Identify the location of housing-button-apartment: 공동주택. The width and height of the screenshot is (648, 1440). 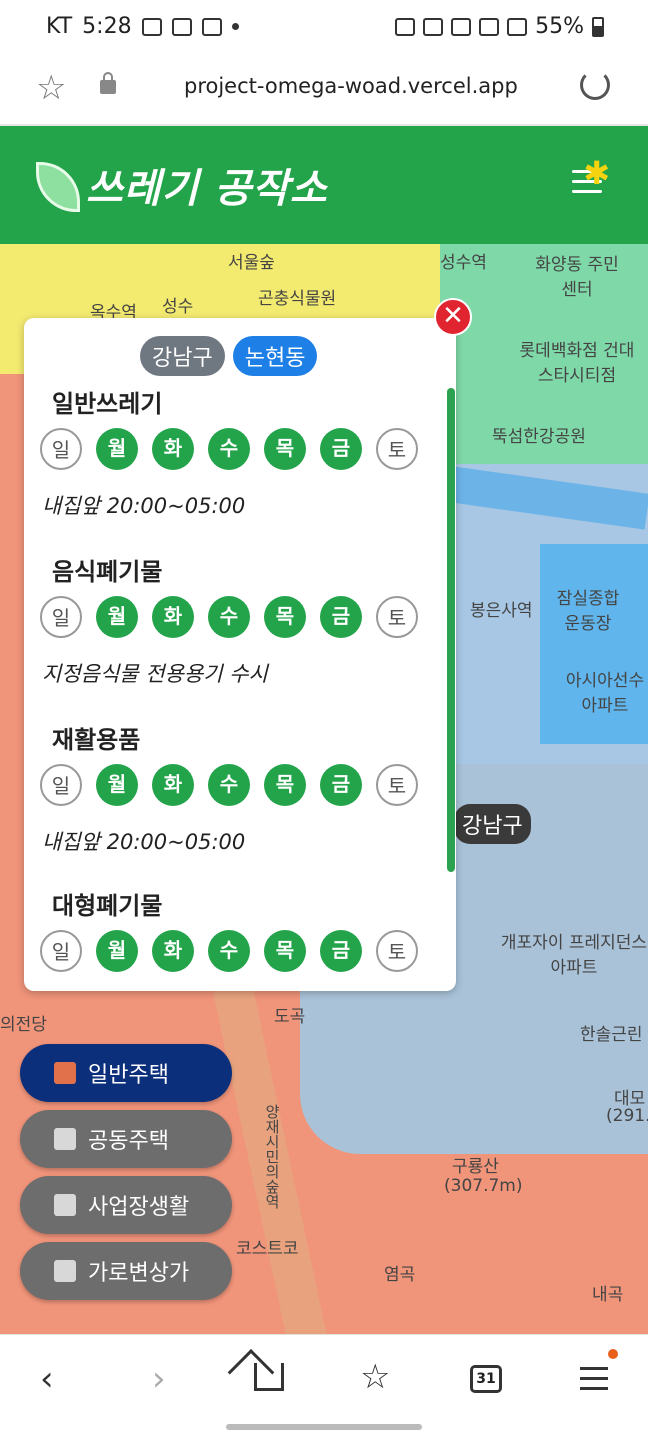
(126, 1139).